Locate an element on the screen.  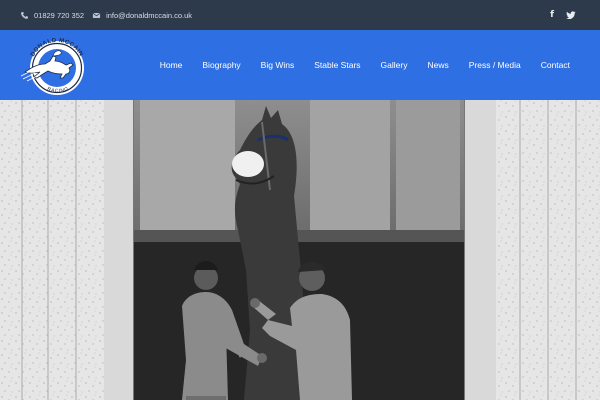
nav-press-media: Press / Media is located at coordinates (495, 65).